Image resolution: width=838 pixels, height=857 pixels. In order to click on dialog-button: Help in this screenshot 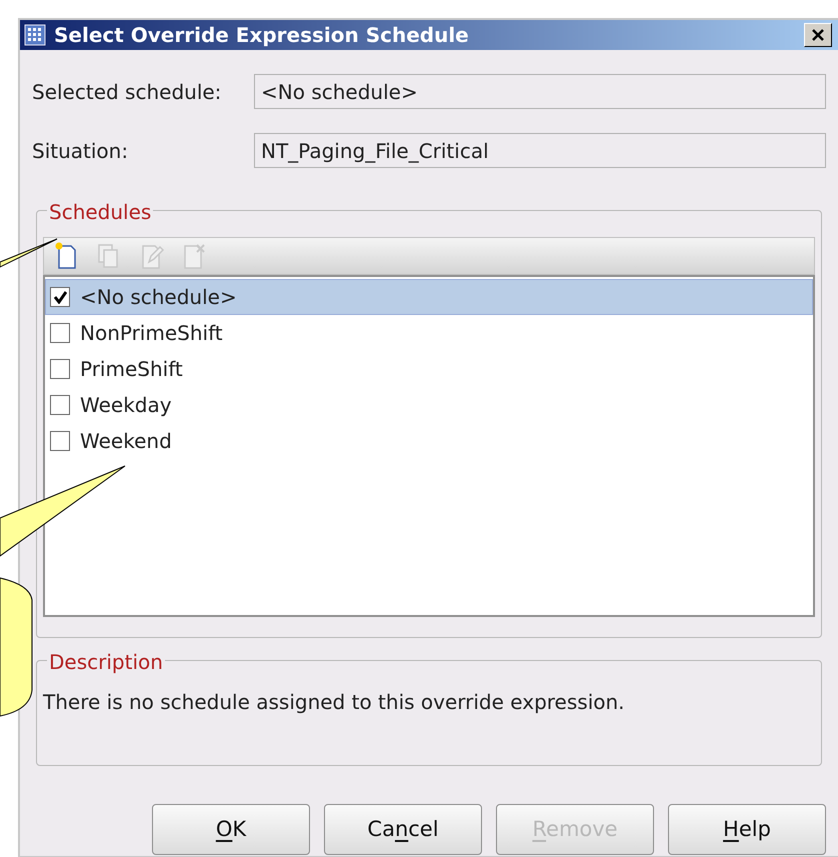, I will do `click(747, 829)`.